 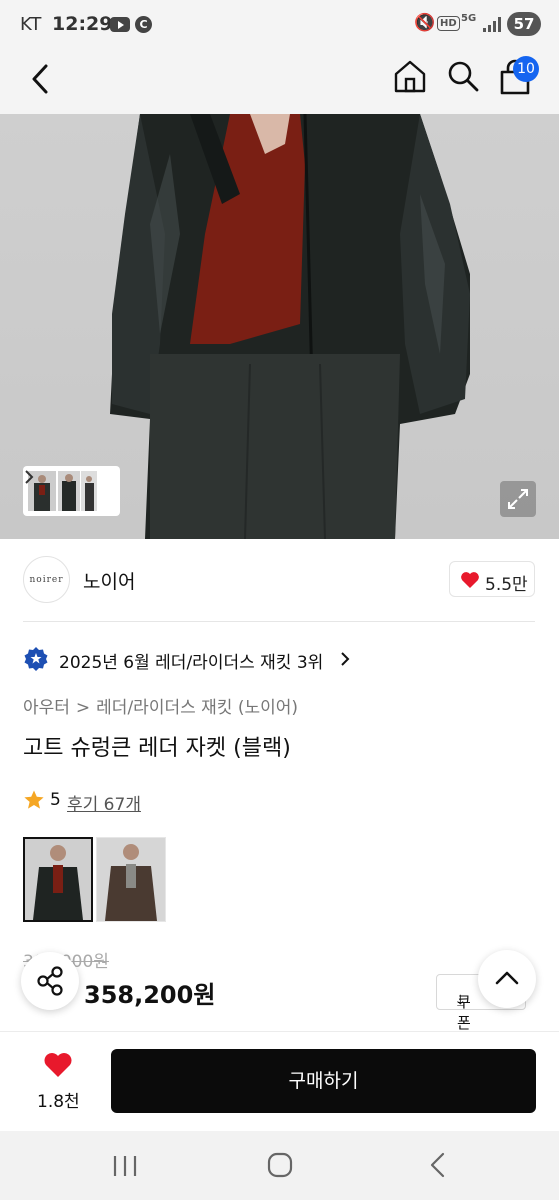 I want to click on hd-voice-icon: HD, so click(x=448, y=23).